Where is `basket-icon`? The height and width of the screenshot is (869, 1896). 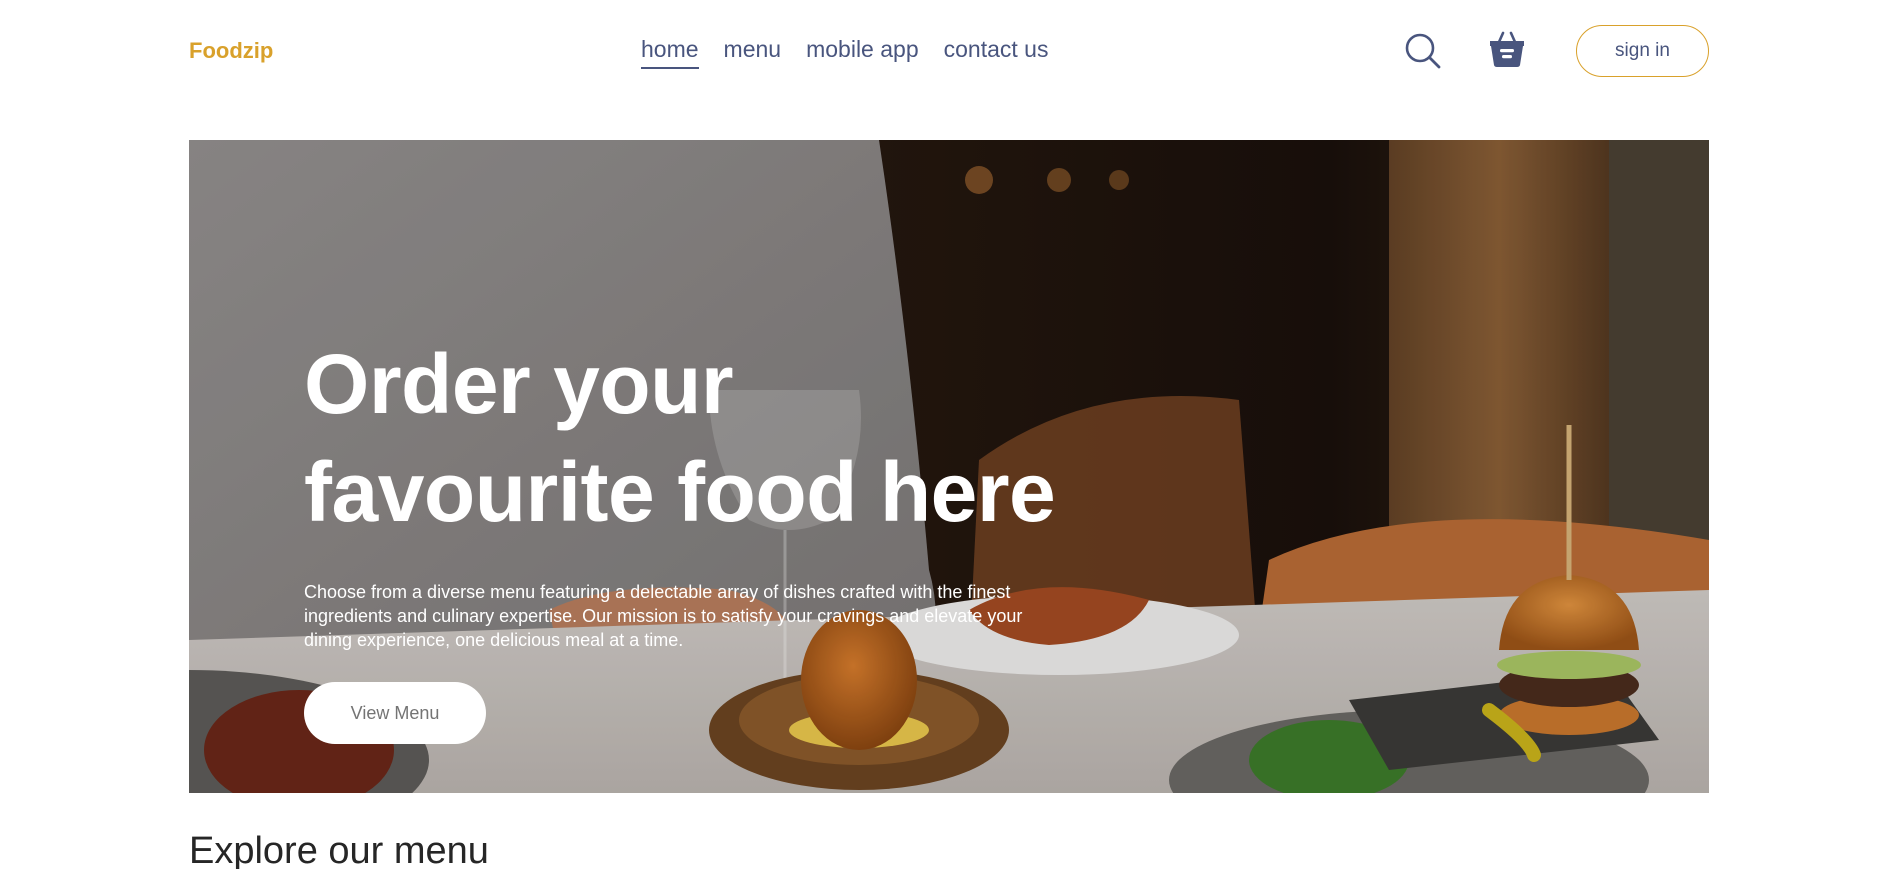
basket-icon is located at coordinates (1507, 50).